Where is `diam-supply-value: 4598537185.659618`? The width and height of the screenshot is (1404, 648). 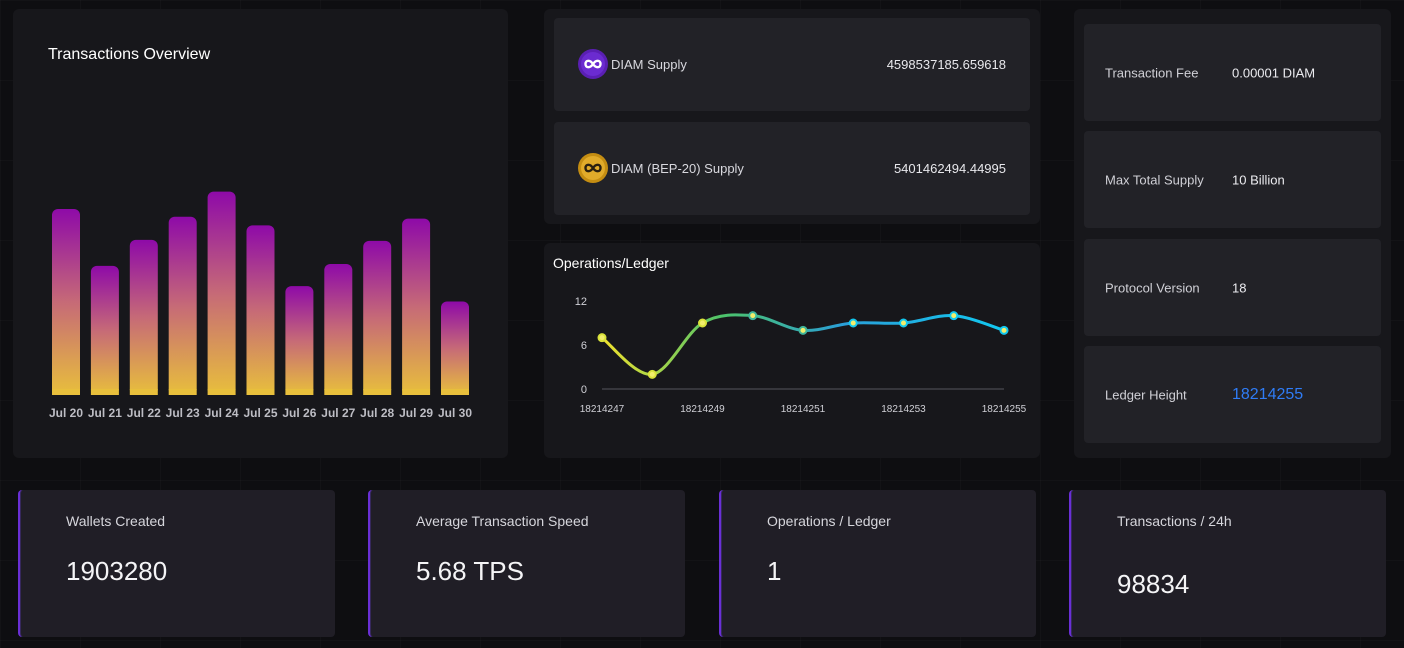
diam-supply-value: 4598537185.659618 is located at coordinates (946, 64).